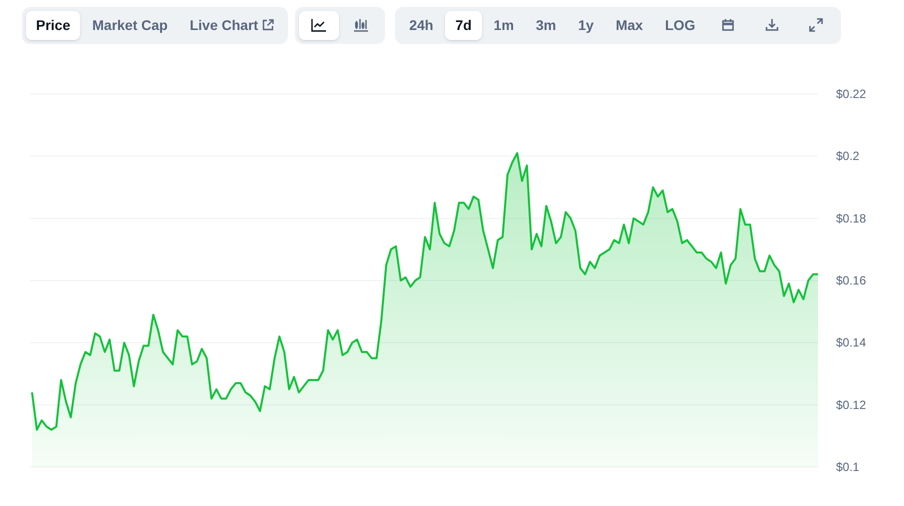 This screenshot has width=904, height=506. Describe the element at coordinates (816, 25) in the screenshot. I see `expand-icon` at that location.